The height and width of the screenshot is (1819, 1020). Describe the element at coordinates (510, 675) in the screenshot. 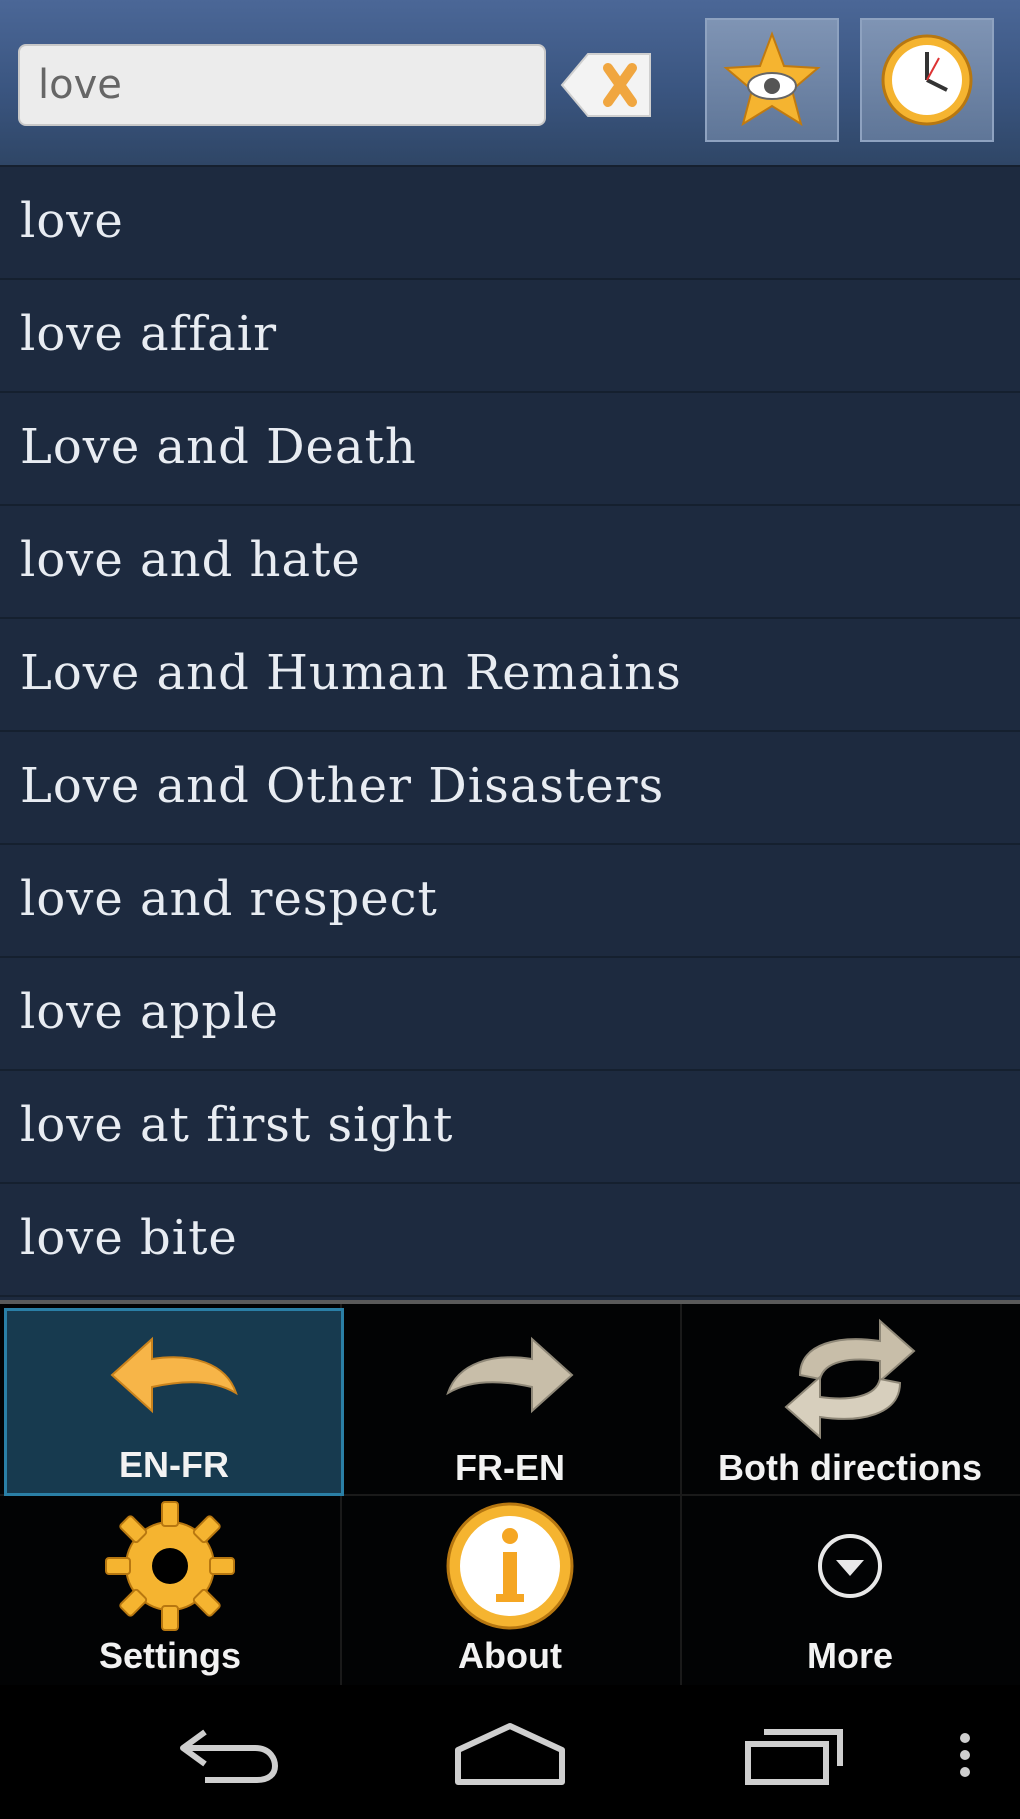

I see `list-item: Love and Human Remains` at that location.